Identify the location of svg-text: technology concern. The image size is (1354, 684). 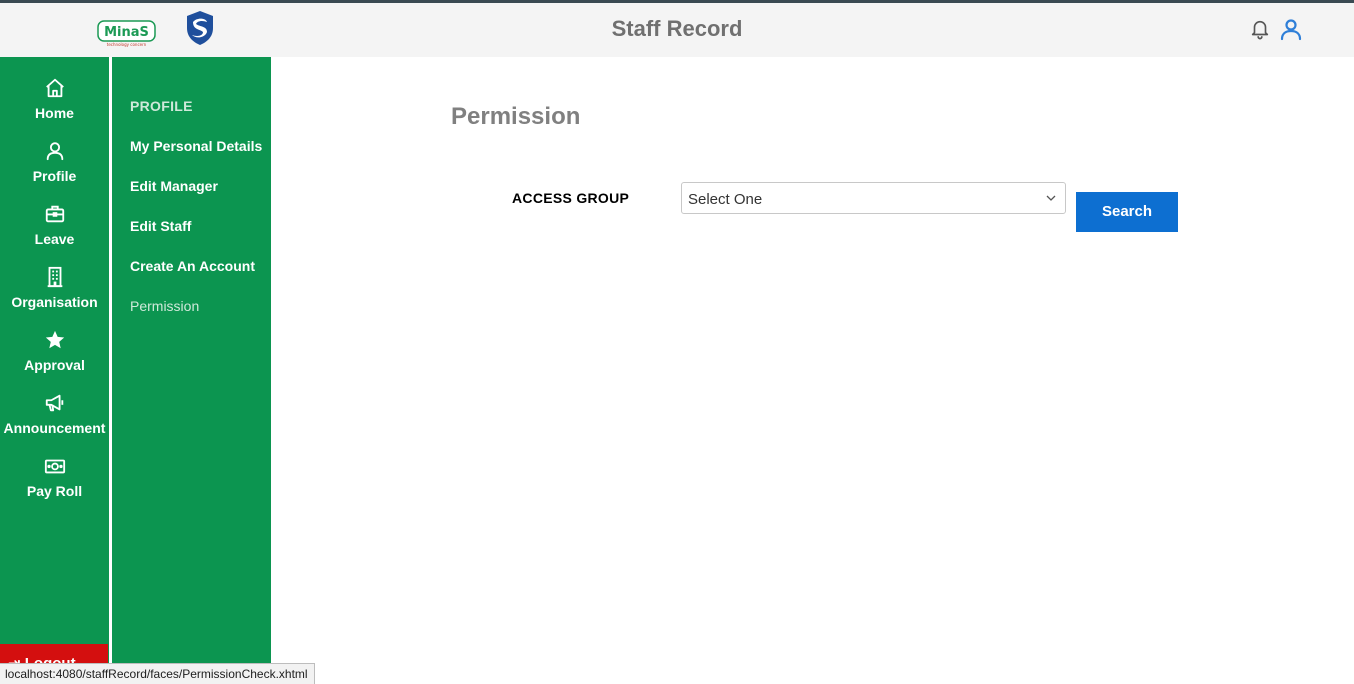
(127, 44).